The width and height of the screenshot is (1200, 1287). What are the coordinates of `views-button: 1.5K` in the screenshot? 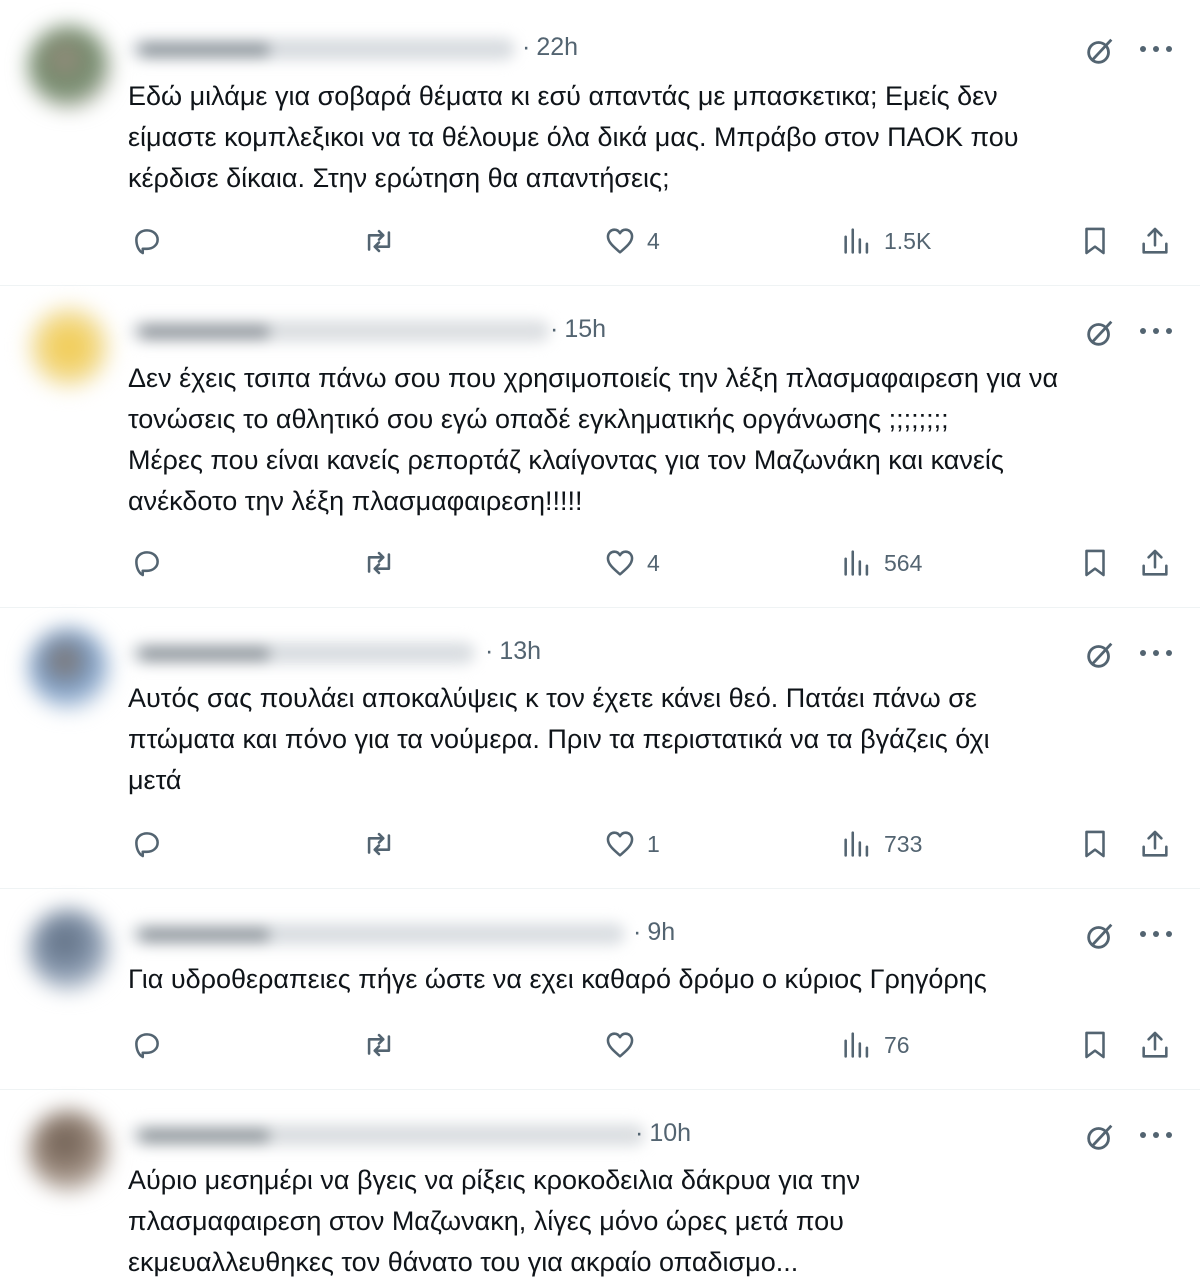 It's located at (885, 241).